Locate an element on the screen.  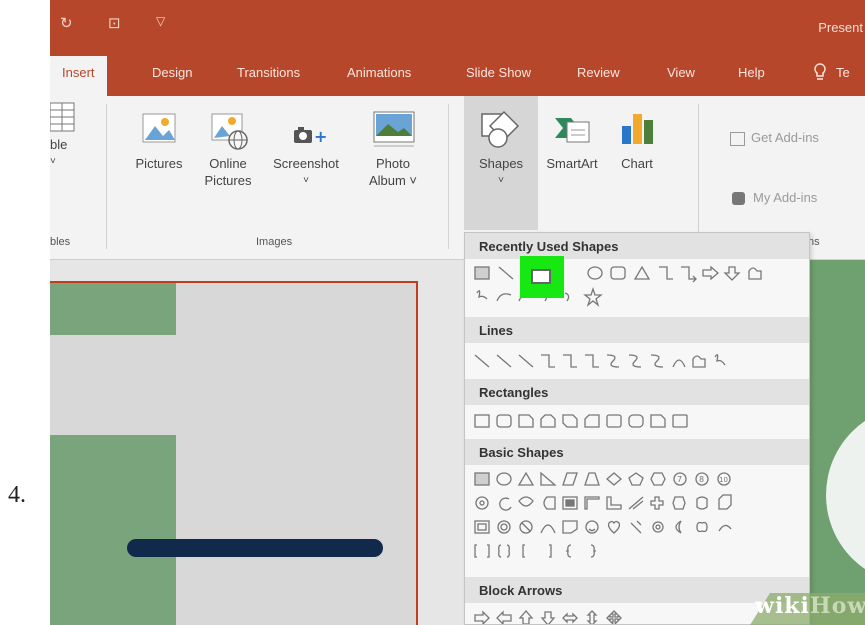
pictures-label: Pictures is located at coordinates (159, 163).